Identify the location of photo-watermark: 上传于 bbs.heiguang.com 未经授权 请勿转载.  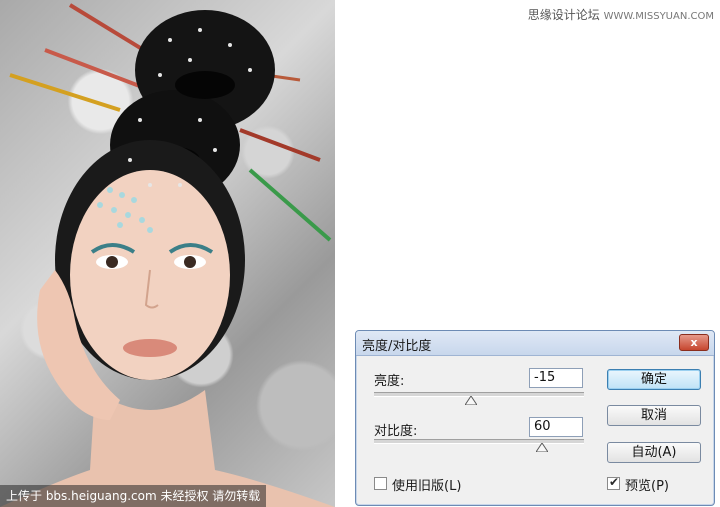
(133, 496).